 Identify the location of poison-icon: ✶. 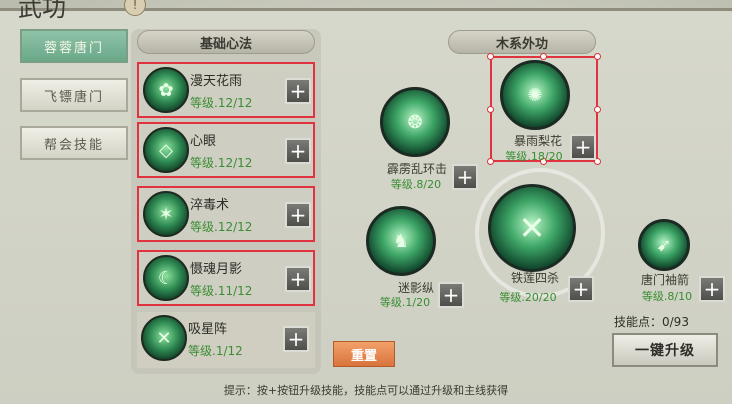
(166, 214).